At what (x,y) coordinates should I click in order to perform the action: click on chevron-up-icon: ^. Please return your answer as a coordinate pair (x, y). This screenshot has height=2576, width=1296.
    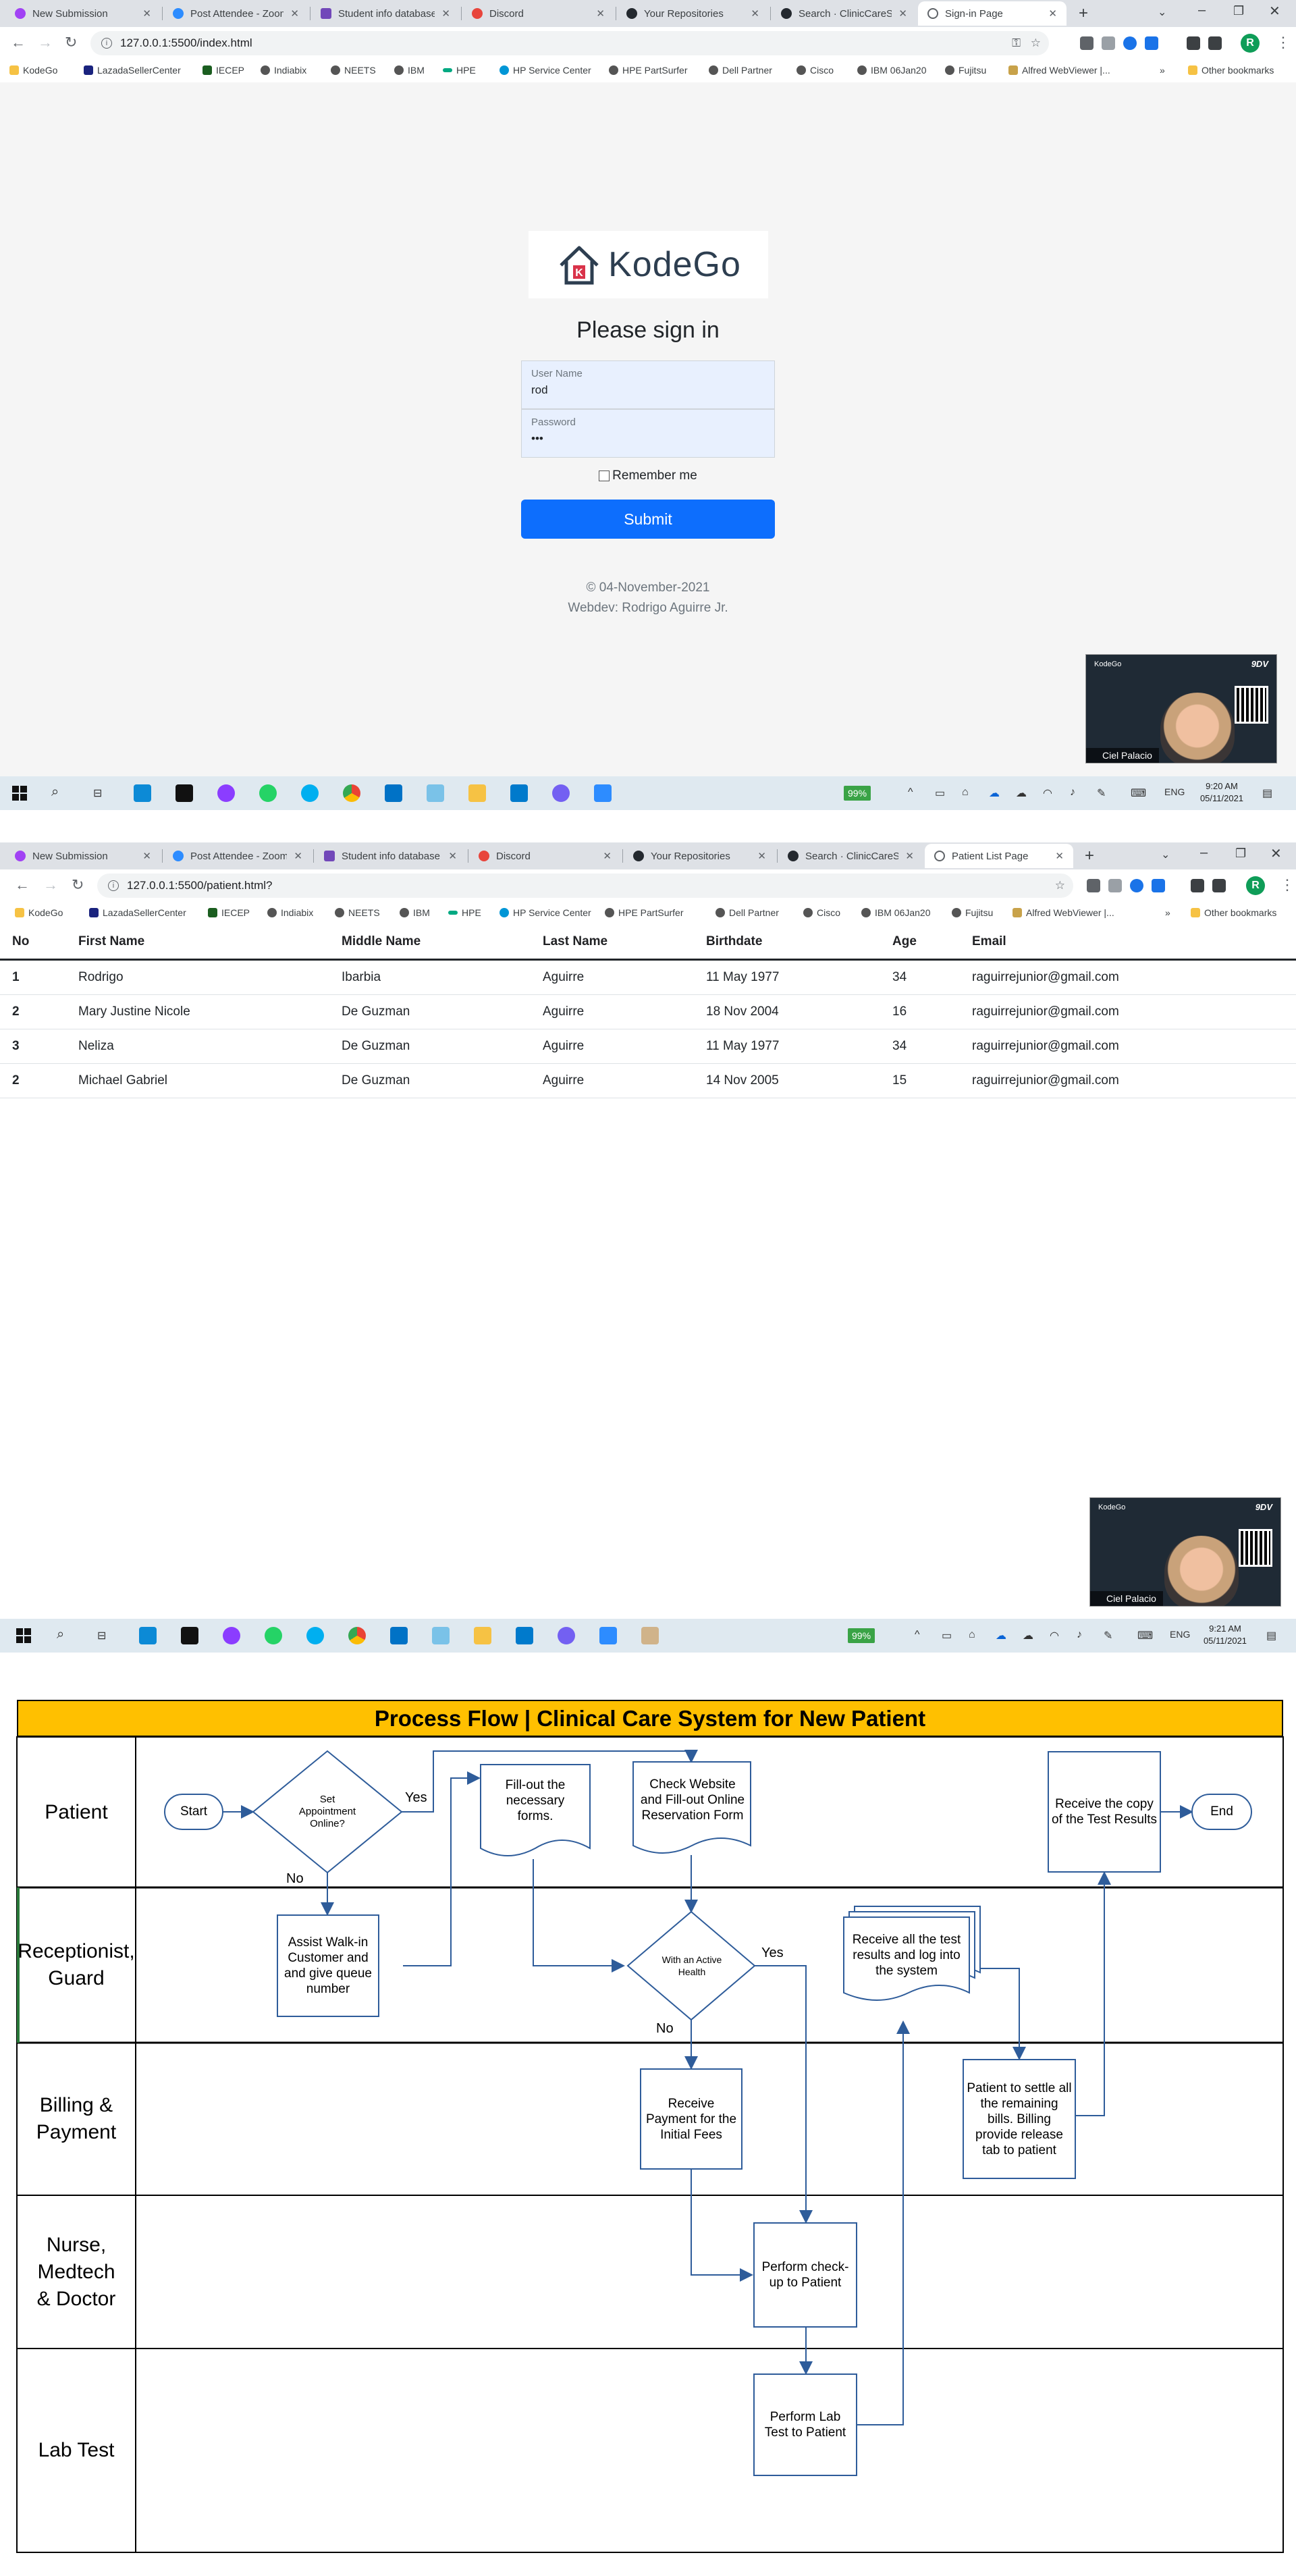
    Looking at the image, I should click on (917, 1635).